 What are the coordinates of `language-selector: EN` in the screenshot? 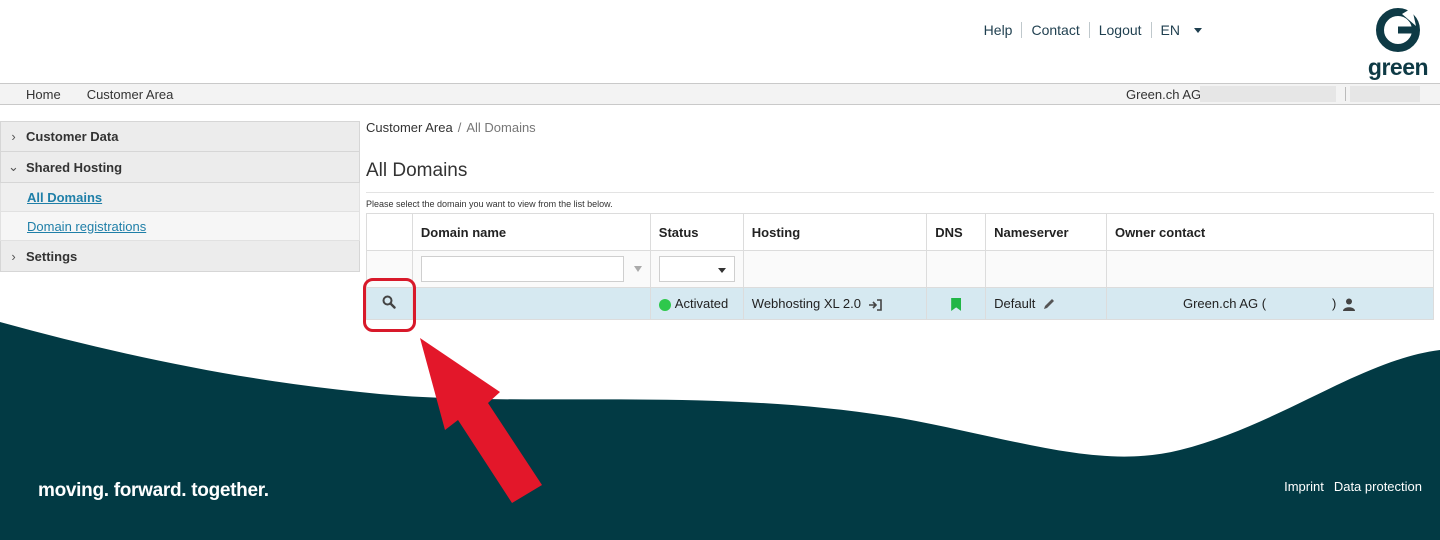 It's located at (1176, 30).